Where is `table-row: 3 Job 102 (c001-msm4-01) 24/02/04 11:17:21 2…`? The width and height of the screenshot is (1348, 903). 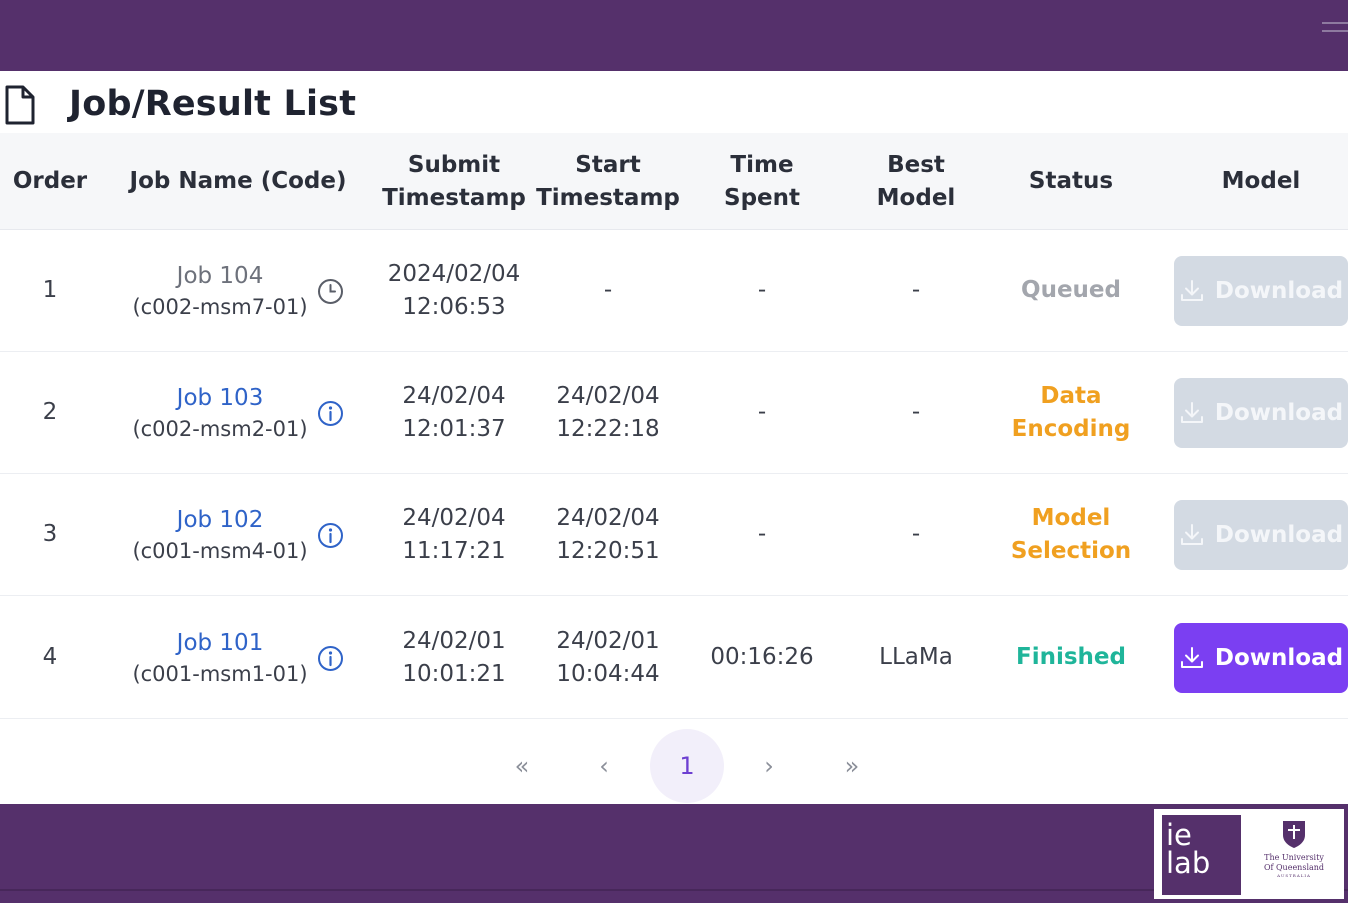 table-row: 3 Job 102 (c001-msm4-01) 24/02/04 11:17:21 2… is located at coordinates (674, 535).